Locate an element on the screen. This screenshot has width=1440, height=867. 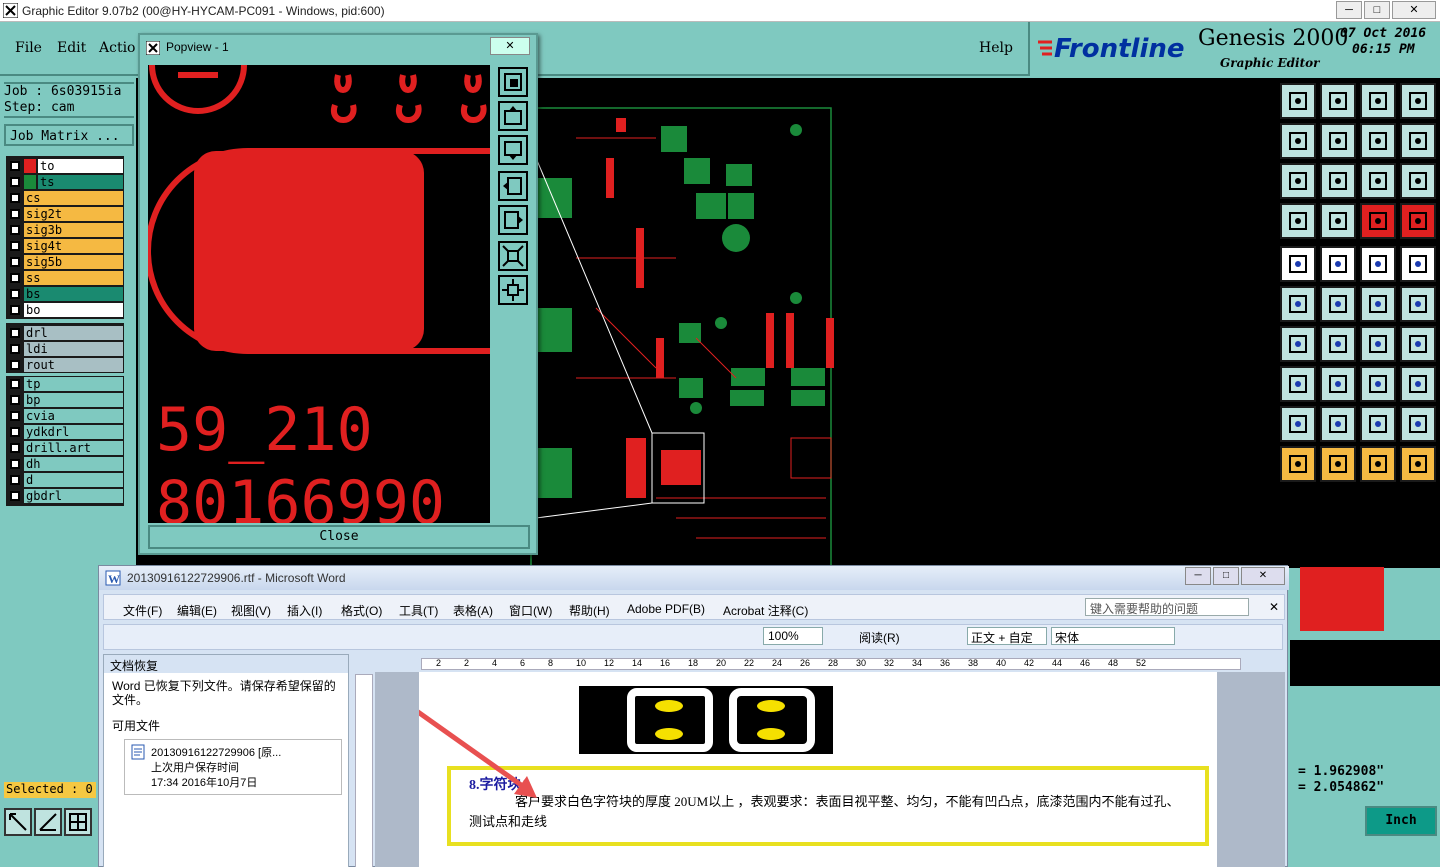
layer-row-bo: bo is located at coordinates (65, 309).